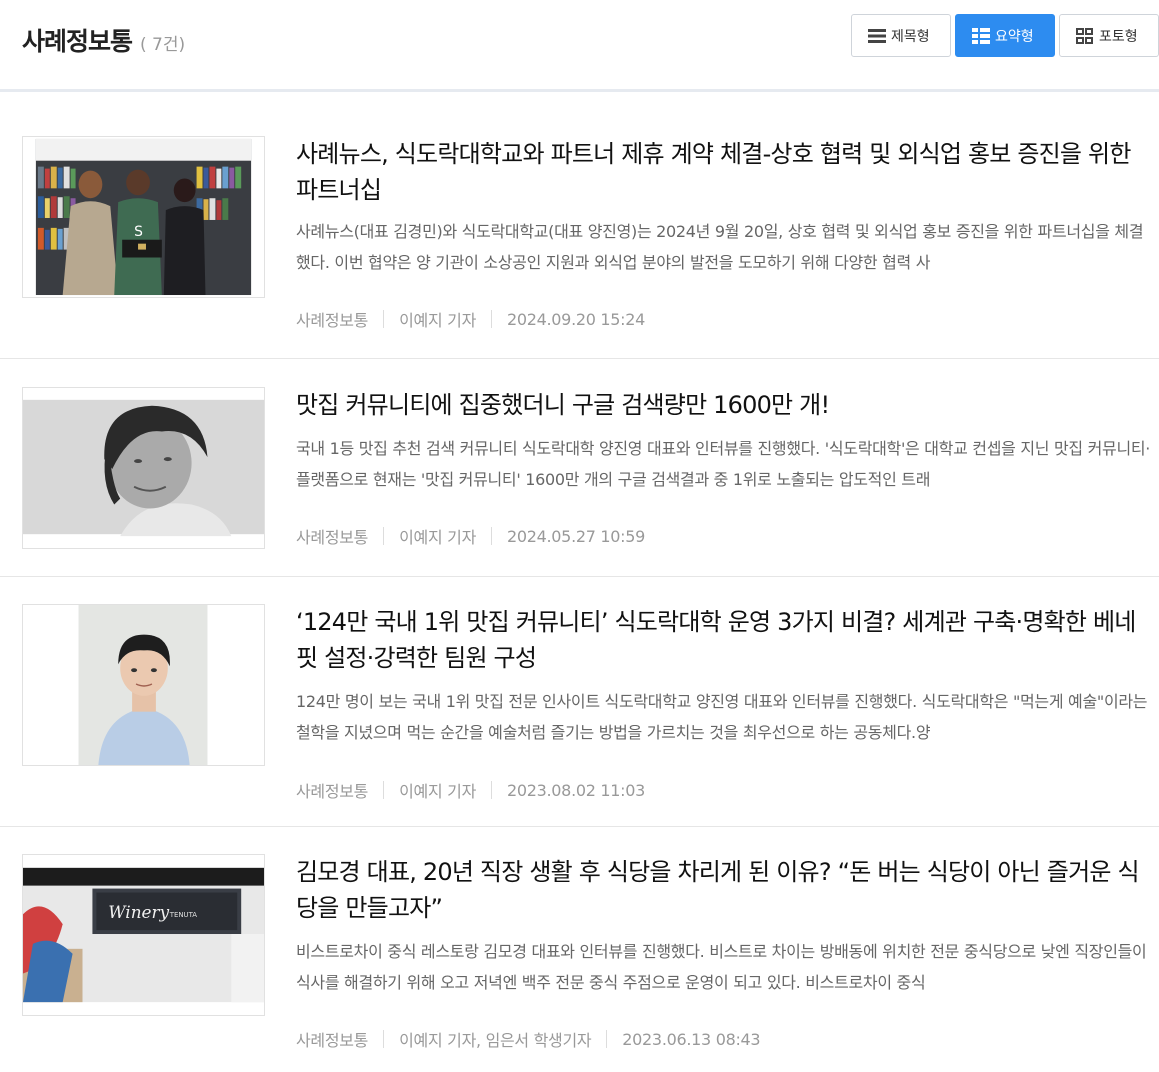 This screenshot has width=1159, height=1072. What do you see at coordinates (877, 36) in the screenshot?
I see `list-icon` at bounding box center [877, 36].